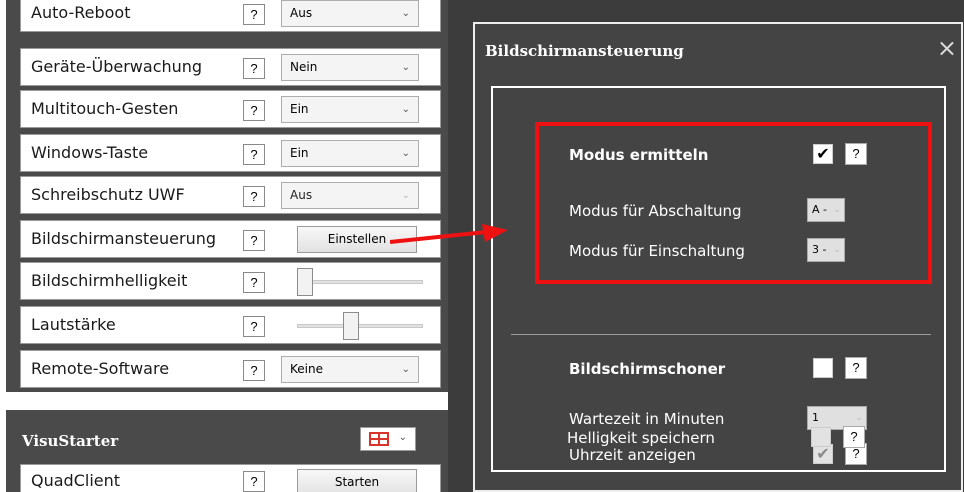  I want to click on starten-button: Starten, so click(357, 480).